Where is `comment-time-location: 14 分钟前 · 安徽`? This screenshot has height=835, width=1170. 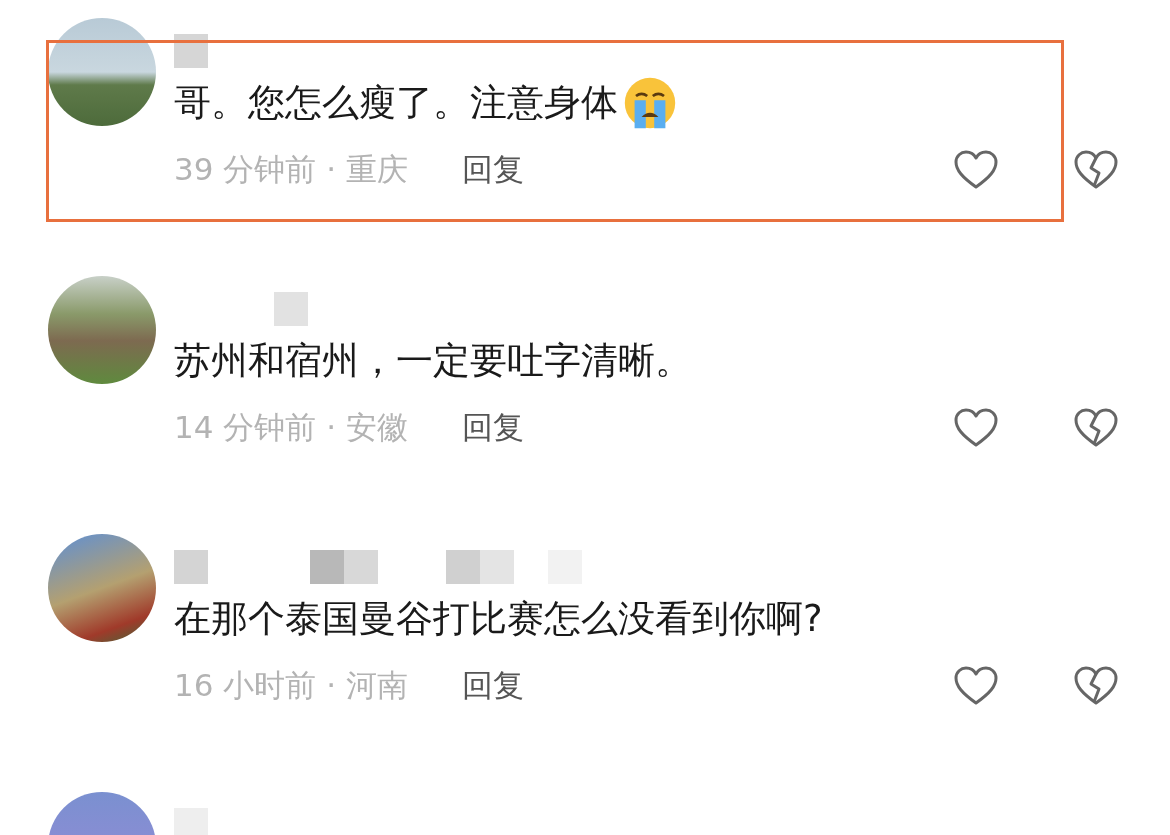 comment-time-location: 14 分钟前 · 安徽 is located at coordinates (291, 427).